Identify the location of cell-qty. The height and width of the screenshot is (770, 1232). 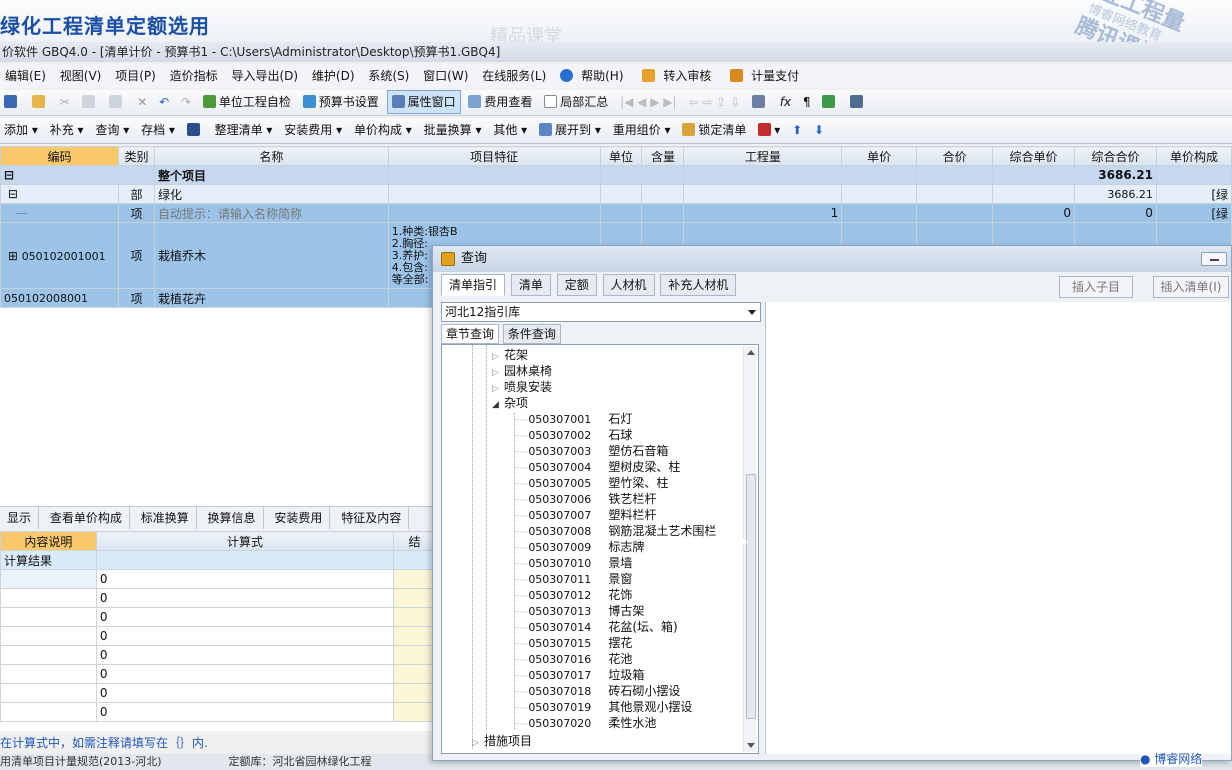
(763, 175).